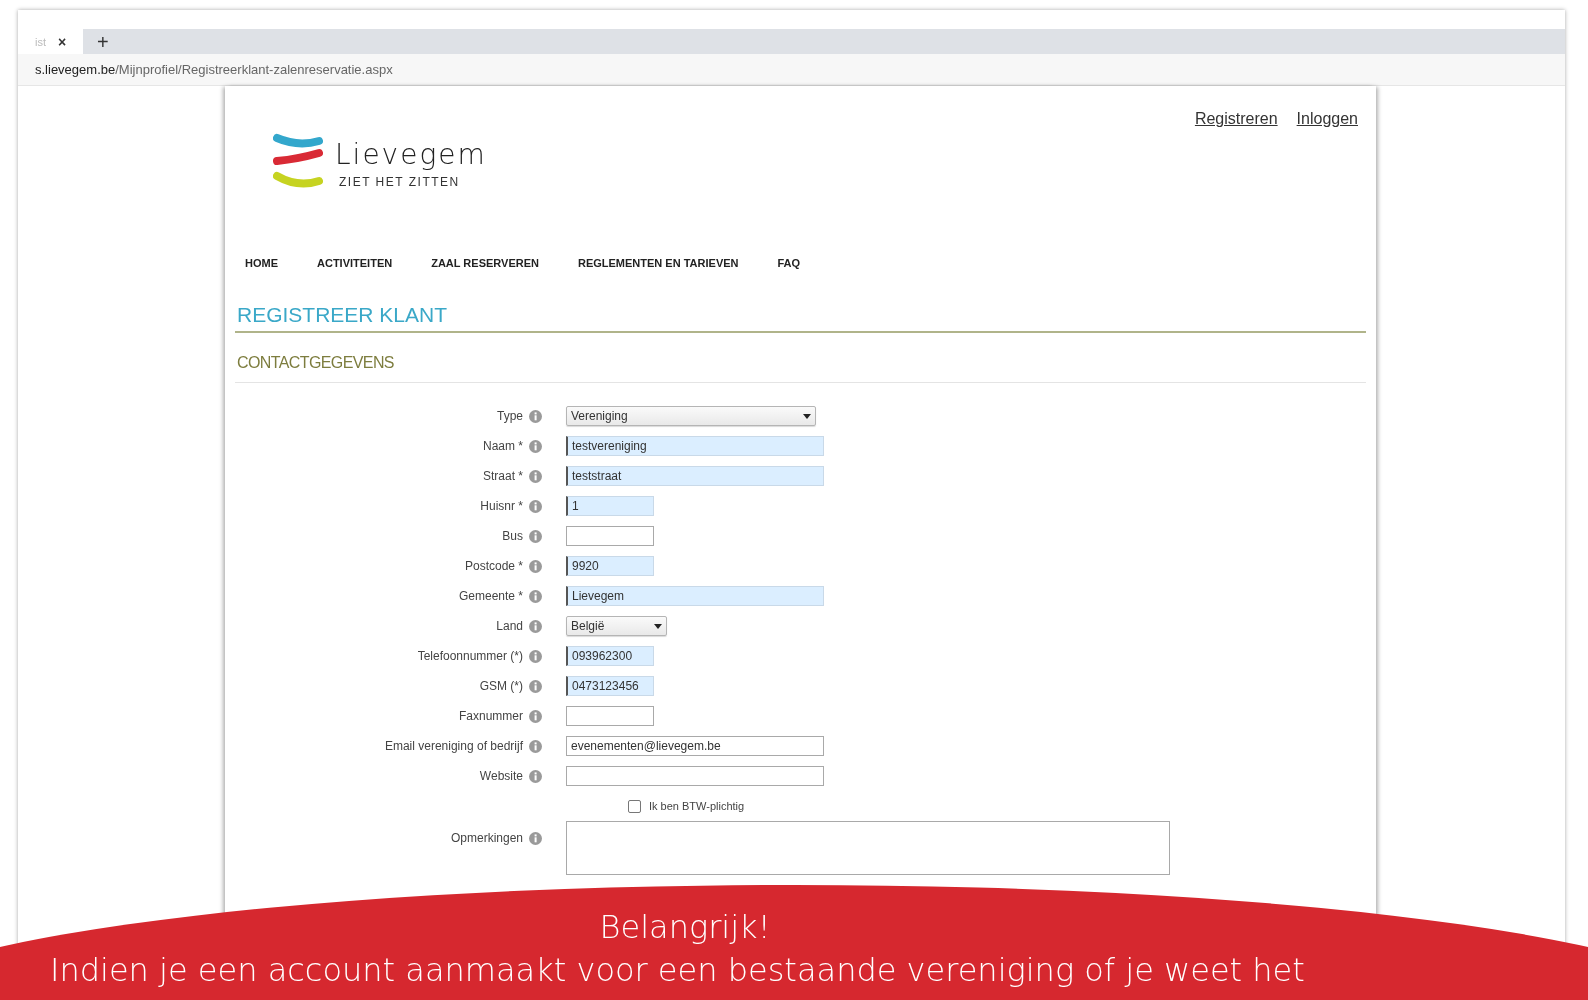 This screenshot has height=1000, width=1588. Describe the element at coordinates (214, 69) in the screenshot. I see `address-bar-url: s.lievegem.be/Mijnprofiel/Registreerklant-zalenreservatie.aspx` at that location.